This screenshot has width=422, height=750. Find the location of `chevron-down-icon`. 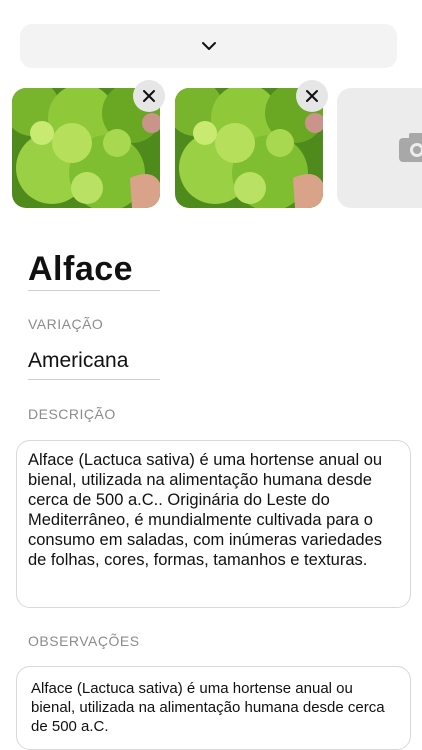

chevron-down-icon is located at coordinates (208, 46).